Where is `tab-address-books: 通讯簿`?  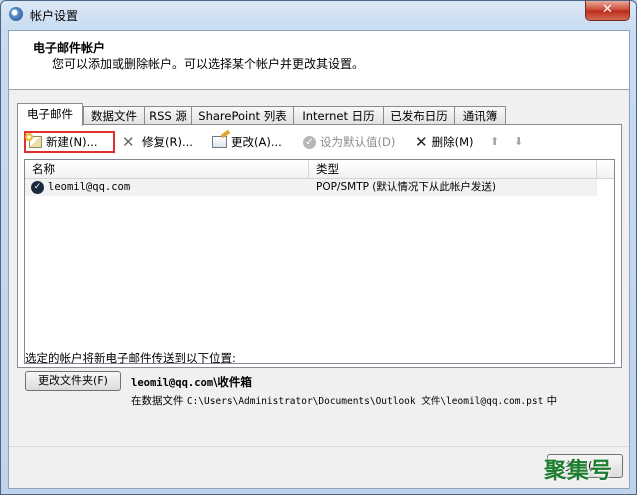
tab-address-books: 通讯簿 is located at coordinates (480, 115).